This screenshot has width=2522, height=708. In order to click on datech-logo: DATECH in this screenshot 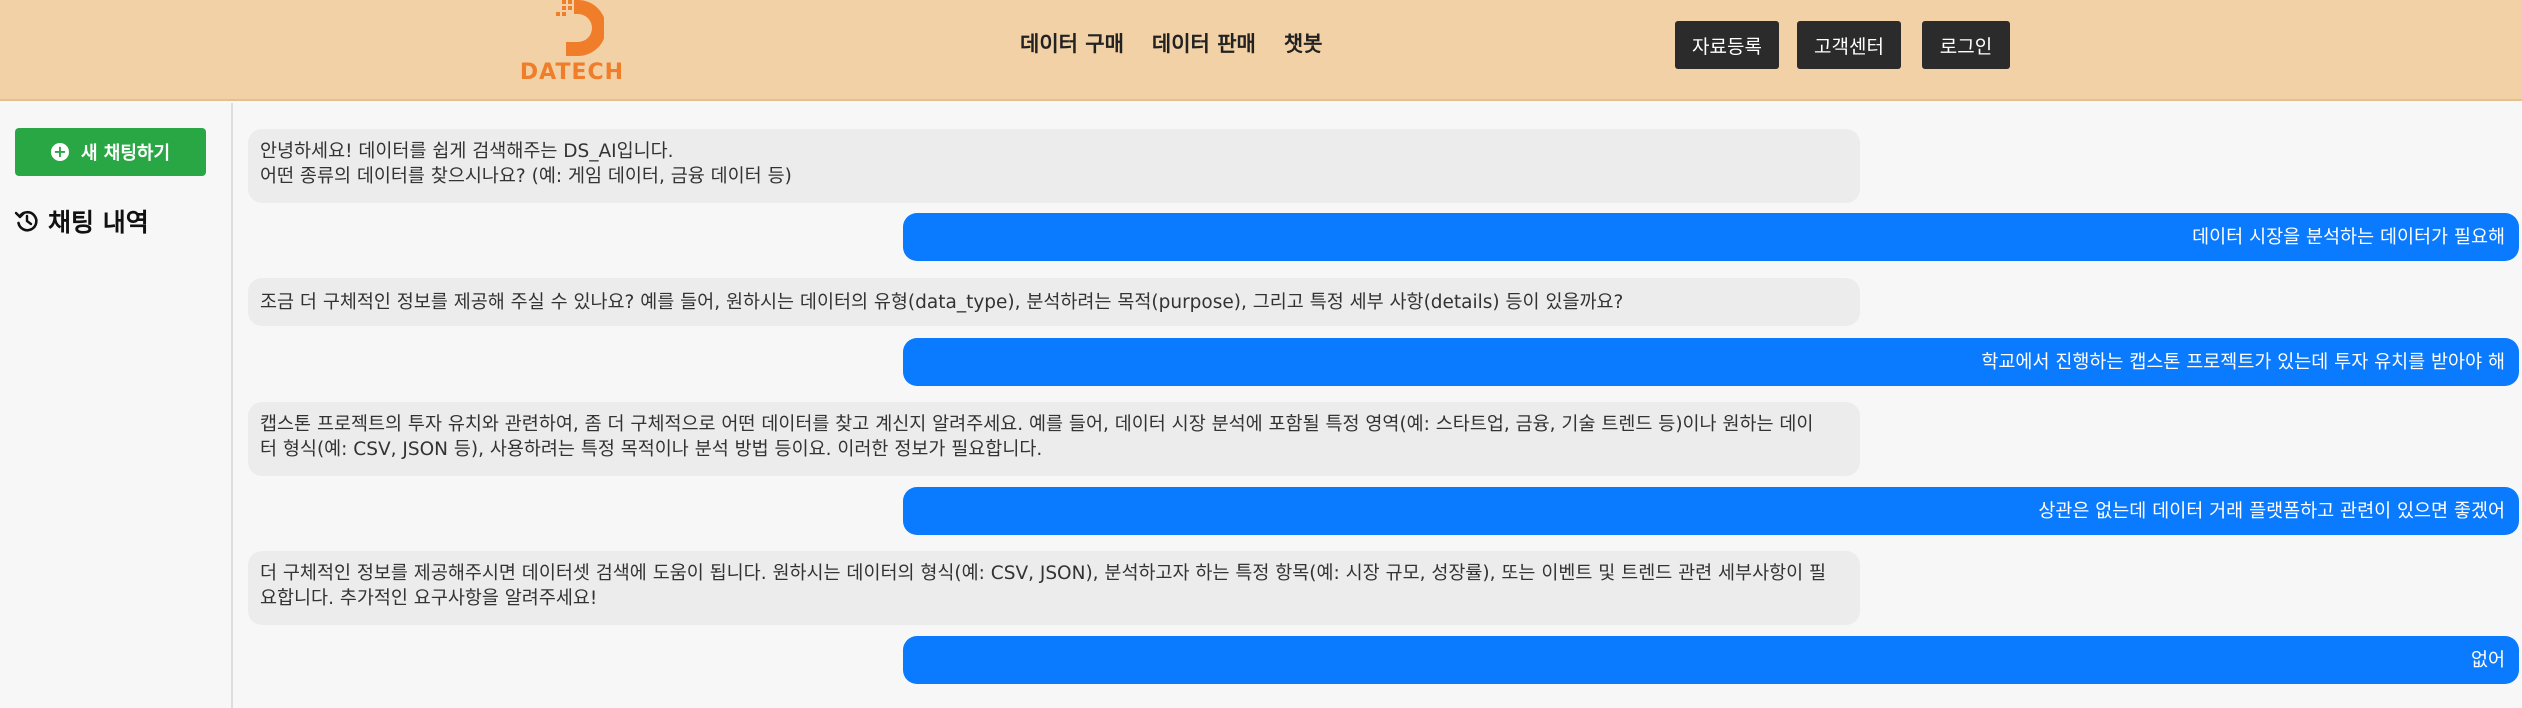, I will do `click(572, 43)`.